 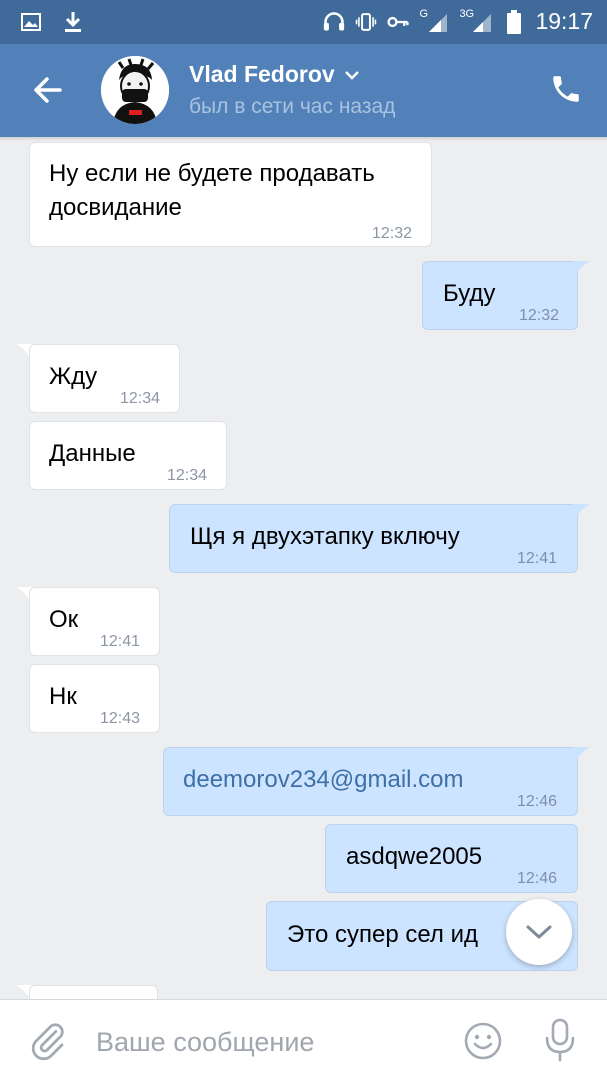 What do you see at coordinates (292, 106) in the screenshot?
I see `contact-status: был в сети час назад` at bounding box center [292, 106].